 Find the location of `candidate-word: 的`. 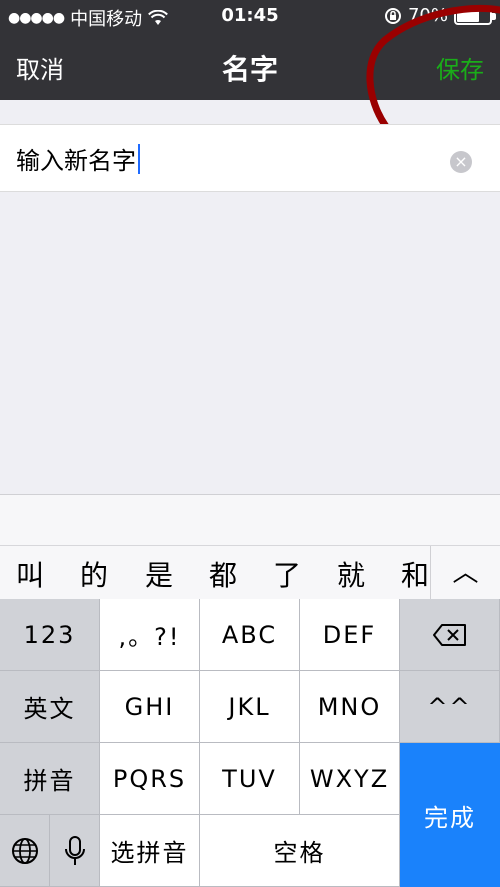

candidate-word: 的 is located at coordinates (94, 574).